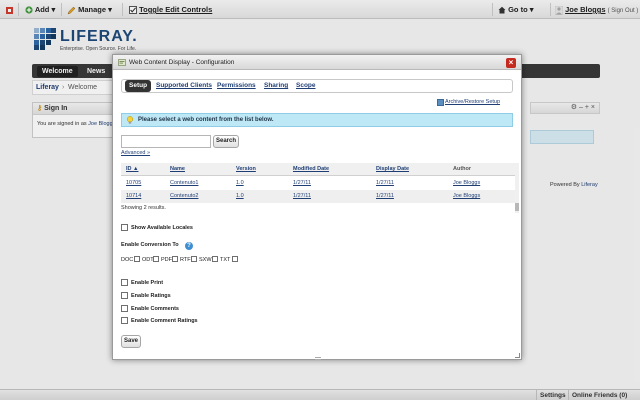 The width and height of the screenshot is (640, 400). I want to click on web-content-icon, so click(122, 62).